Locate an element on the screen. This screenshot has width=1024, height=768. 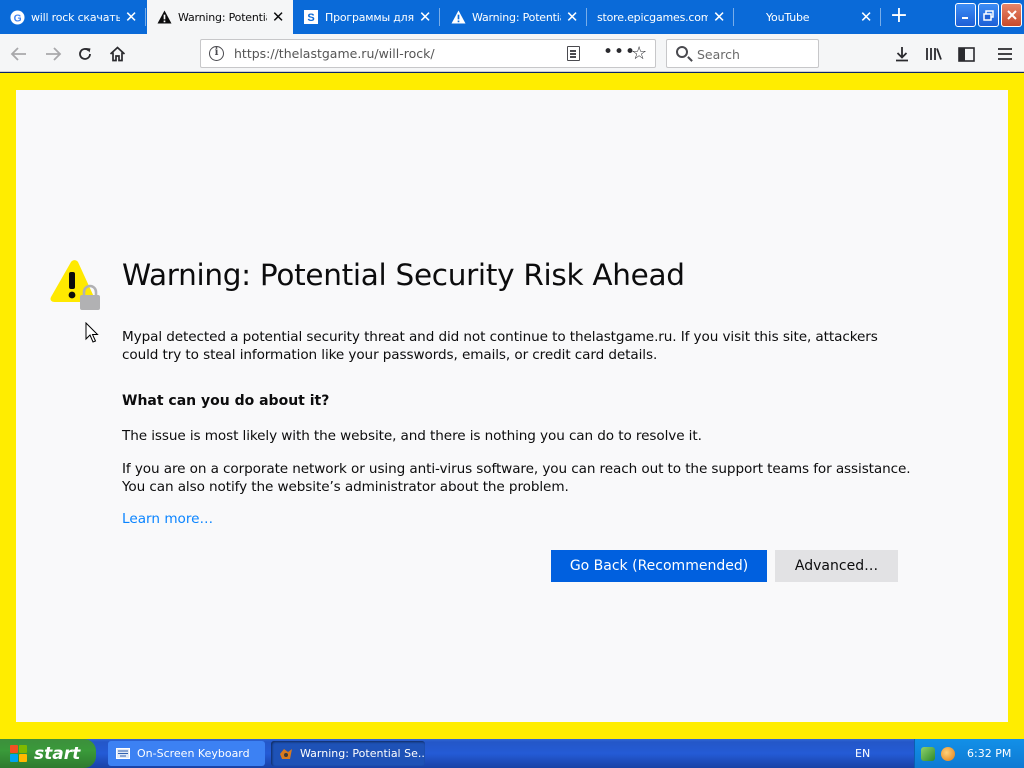
hamburger-menu-icon is located at coordinates (1005, 54).